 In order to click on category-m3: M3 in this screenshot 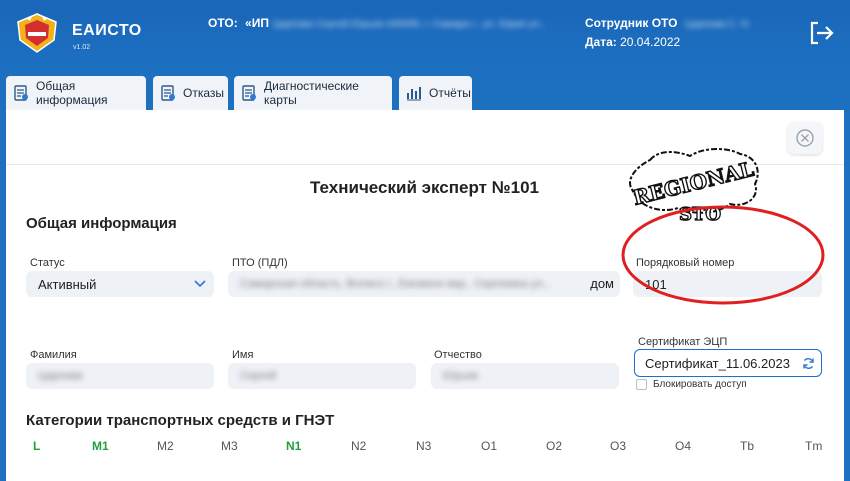, I will do `click(229, 446)`.